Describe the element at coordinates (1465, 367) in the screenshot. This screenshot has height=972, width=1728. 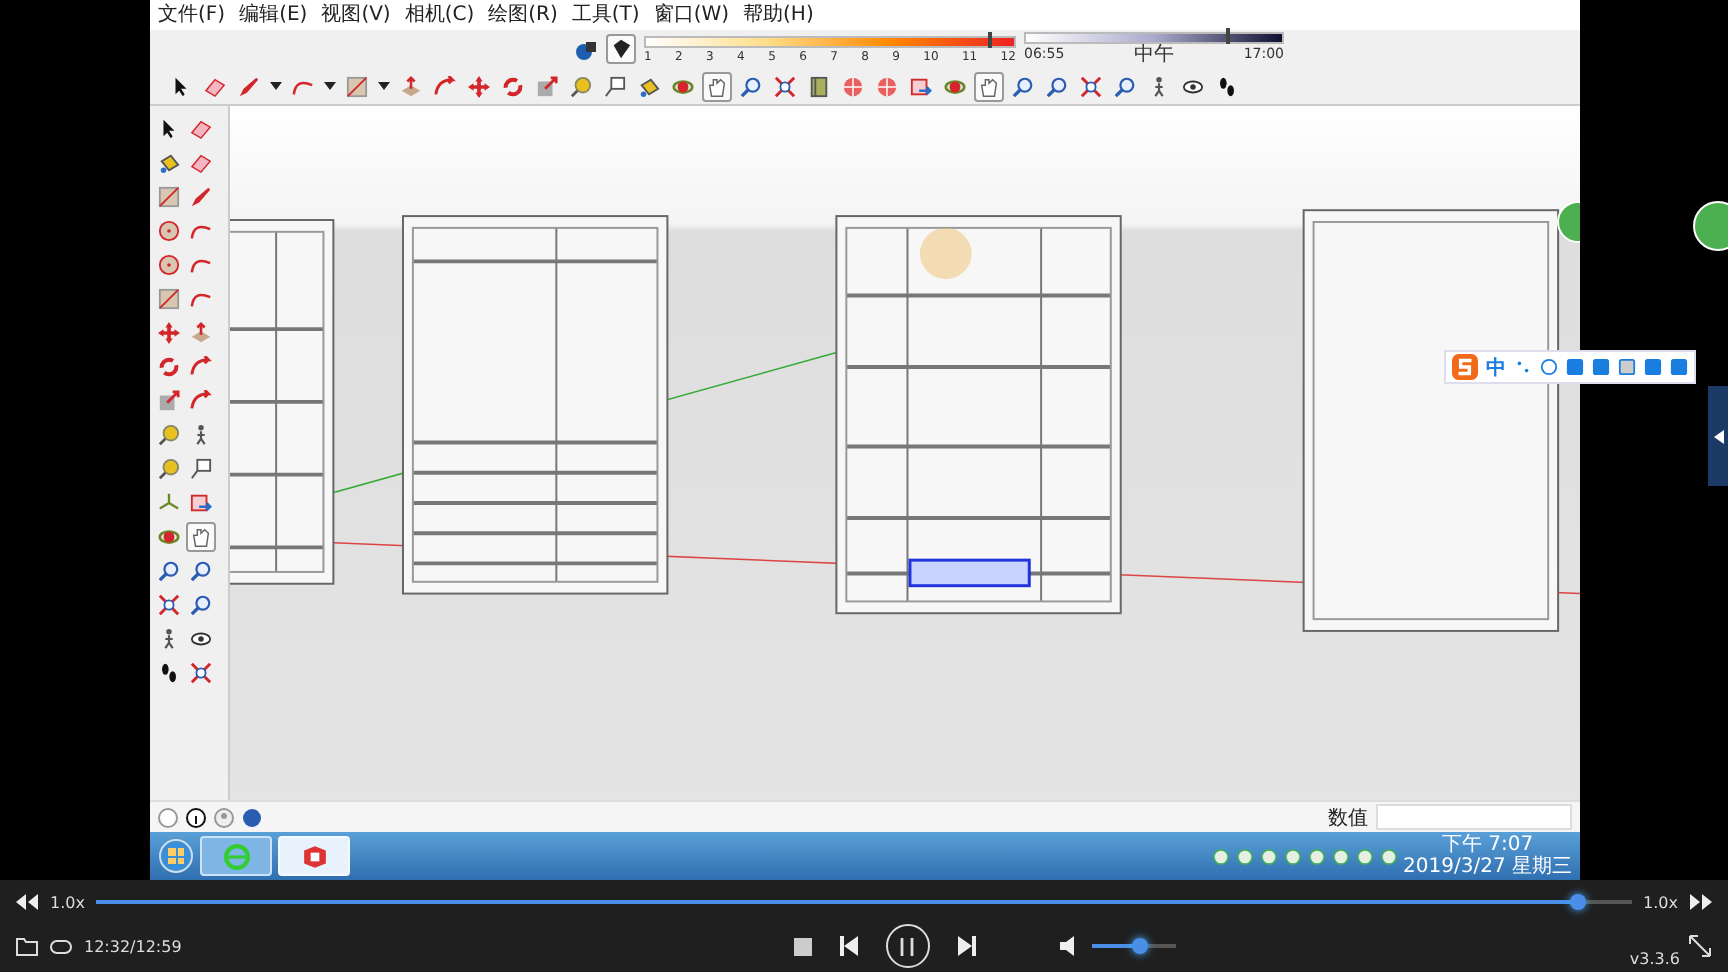
I see `s-logo-icon` at that location.